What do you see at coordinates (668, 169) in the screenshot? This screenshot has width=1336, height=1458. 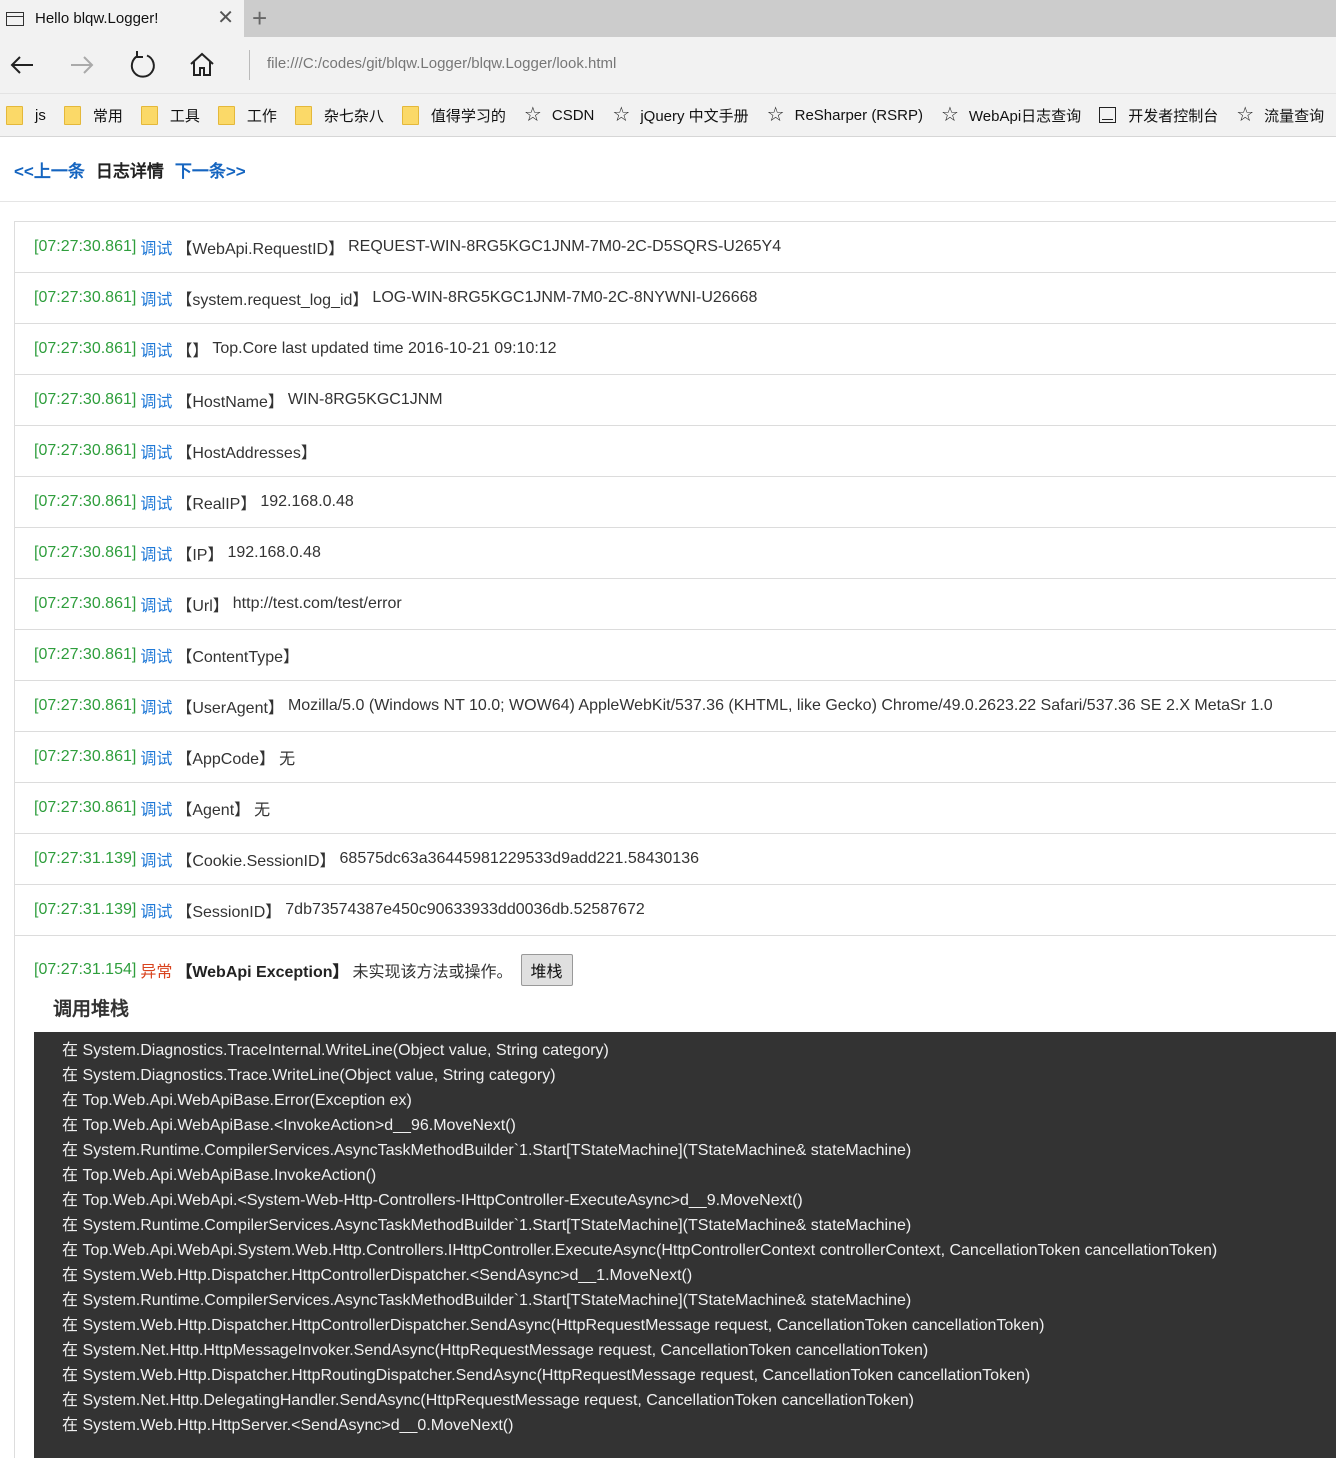 I see `page-header: <<上一条 日志详情 下一条>>` at bounding box center [668, 169].